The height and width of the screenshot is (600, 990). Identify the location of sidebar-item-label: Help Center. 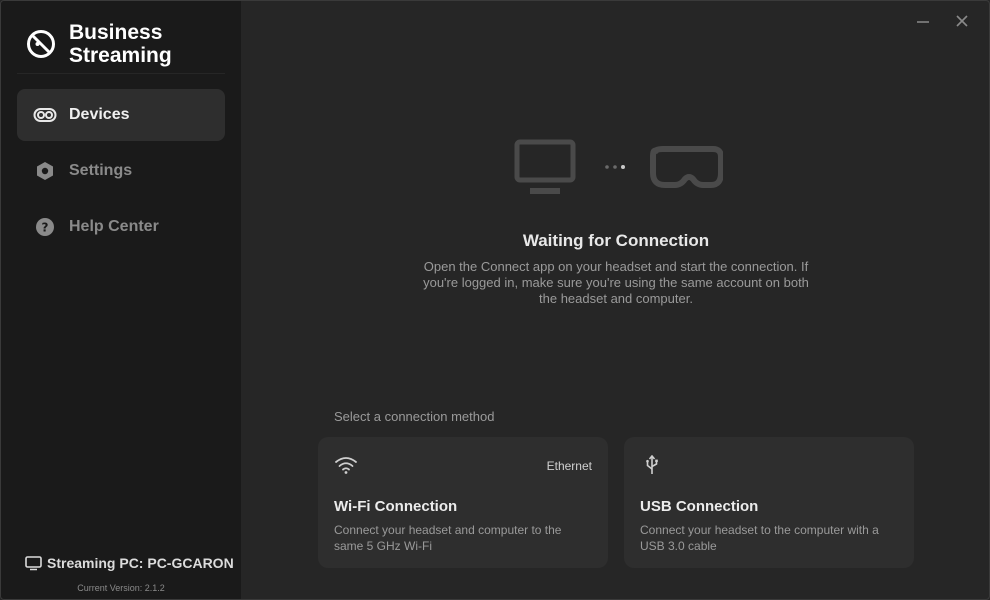
(114, 226).